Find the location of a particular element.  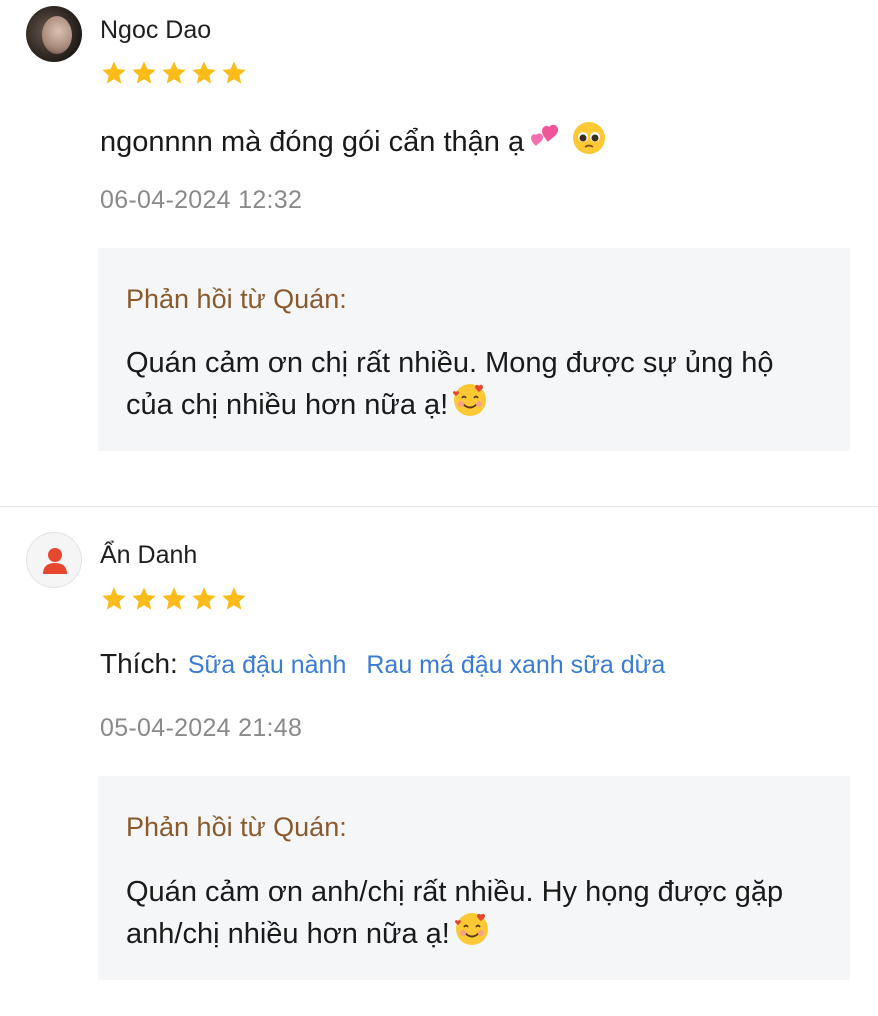

divider is located at coordinates (439, 506).